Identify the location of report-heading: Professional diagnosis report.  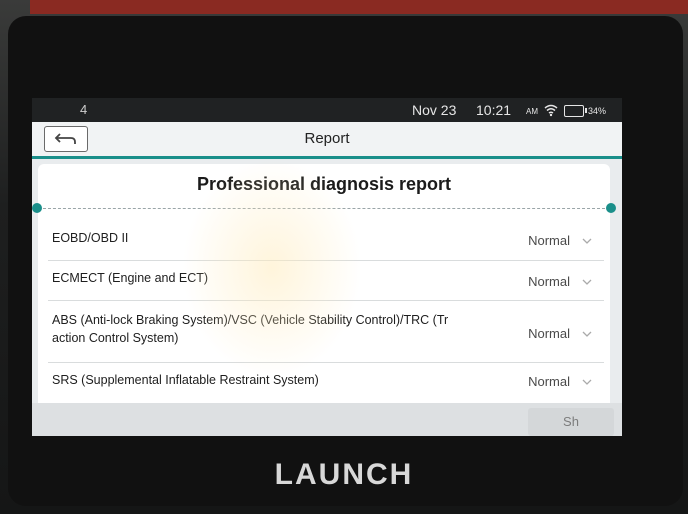
(324, 184).